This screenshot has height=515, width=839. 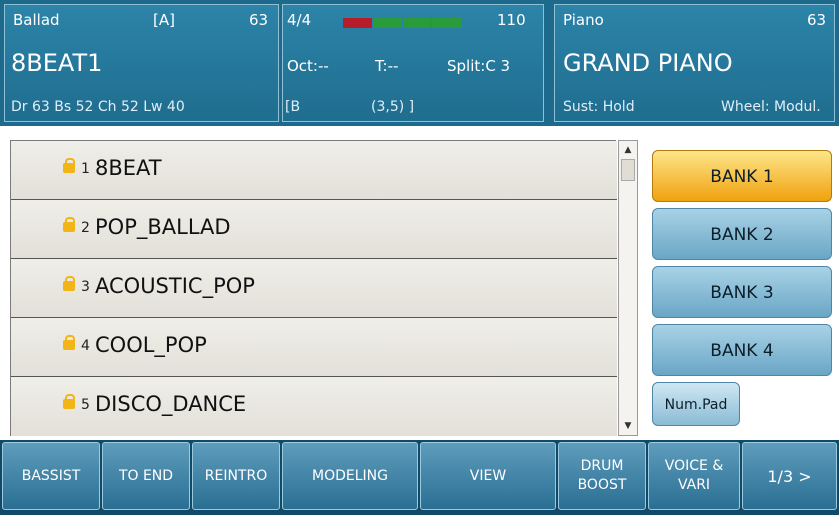 I want to click on view-button: VIEW, so click(x=488, y=476).